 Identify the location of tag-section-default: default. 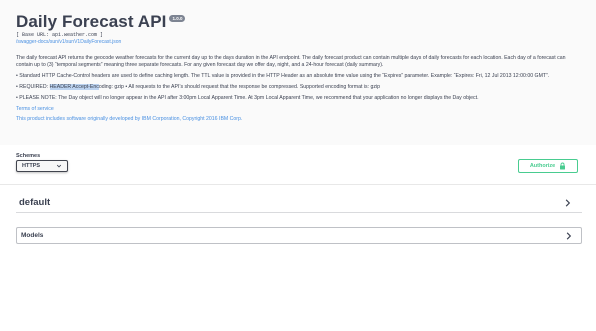
(299, 203).